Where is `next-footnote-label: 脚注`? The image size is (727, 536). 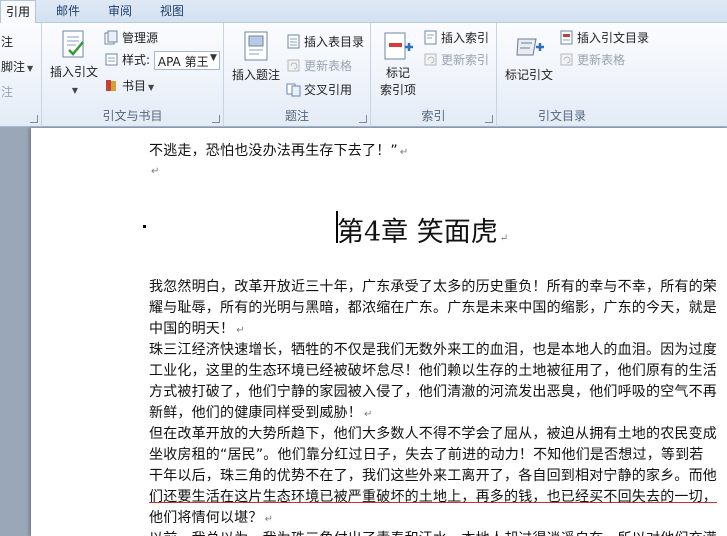
next-footnote-label: 脚注 is located at coordinates (13, 67).